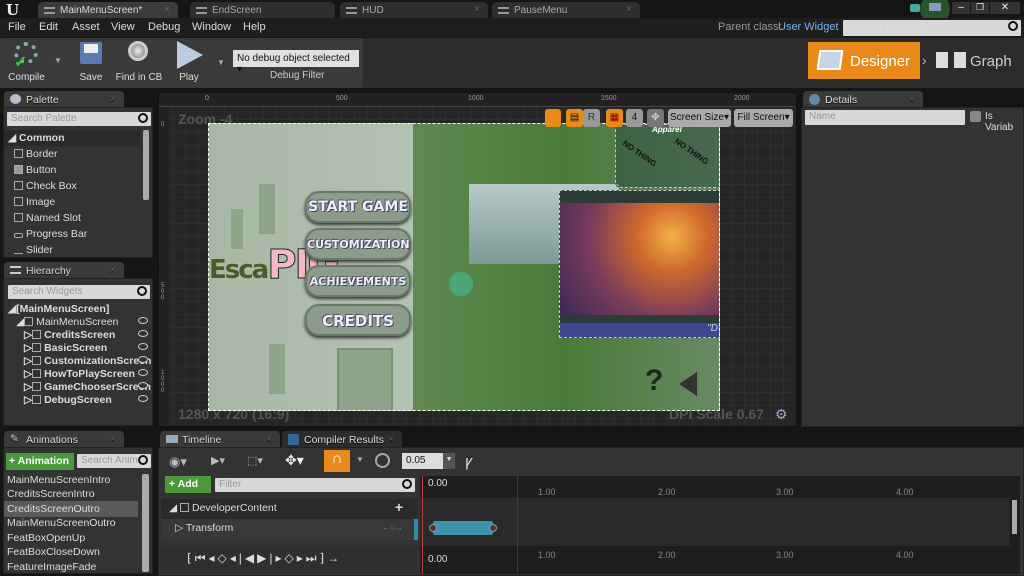  Describe the element at coordinates (864, 60) in the screenshot. I see `designer-mode-button: Designer` at that location.